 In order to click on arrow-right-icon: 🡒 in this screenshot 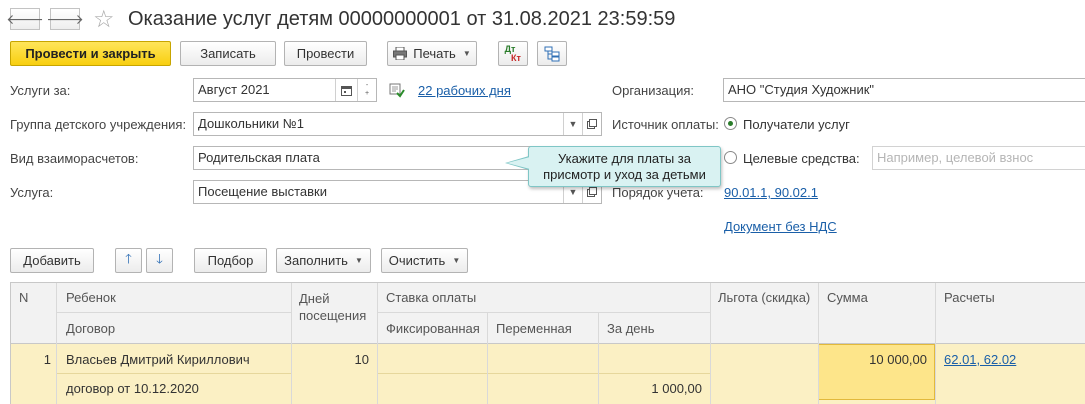, I will do `click(65, 18)`.